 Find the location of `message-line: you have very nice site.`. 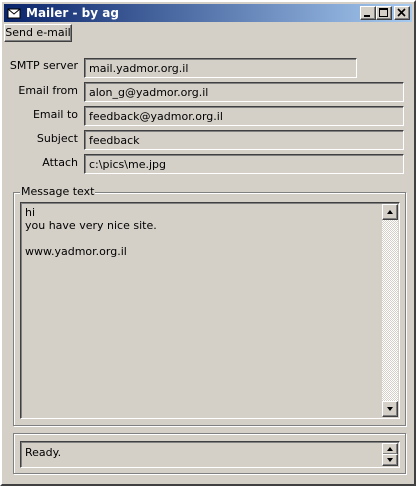

message-line: you have very nice site. is located at coordinates (91, 225).